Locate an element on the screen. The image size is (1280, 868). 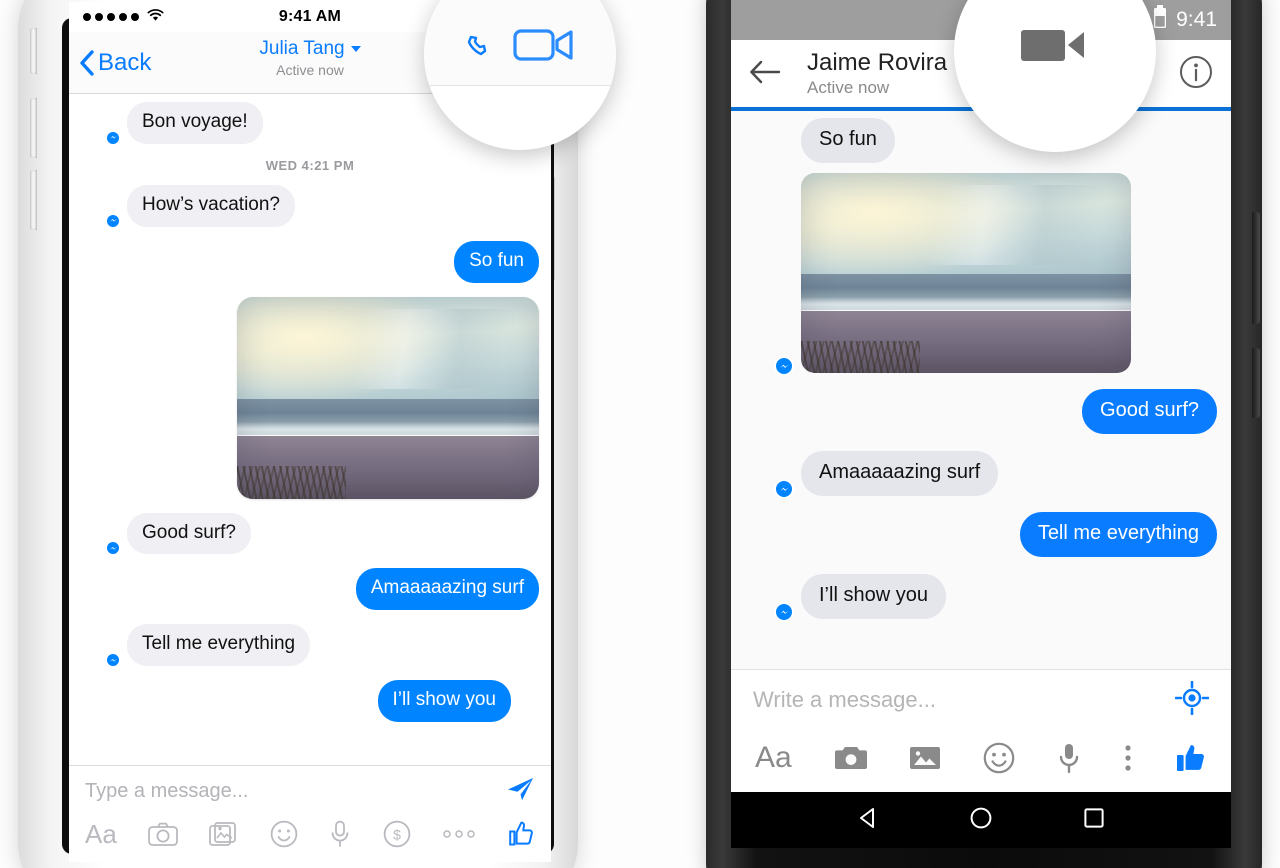
message-row is located at coordinates (981, 274).